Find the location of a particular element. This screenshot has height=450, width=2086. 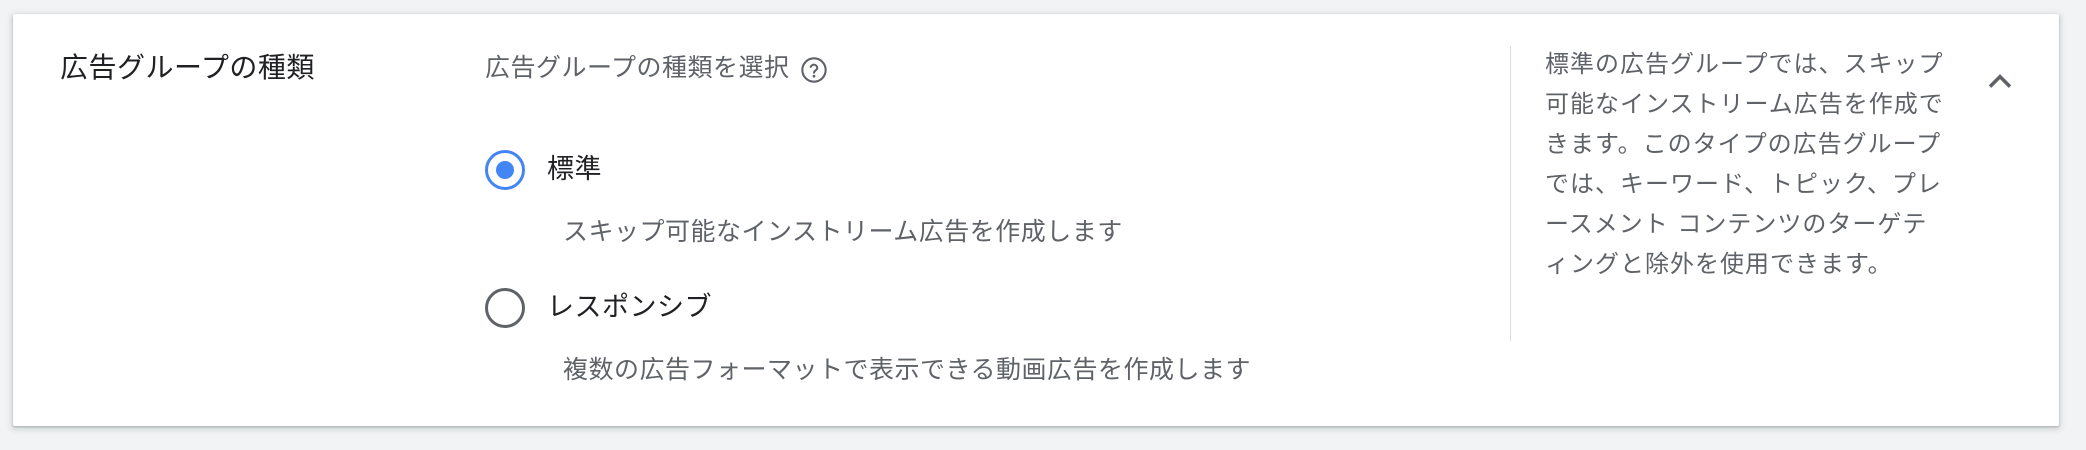

radio-option-description: スキップ可能なインストリーム広告を作成します is located at coordinates (843, 231).